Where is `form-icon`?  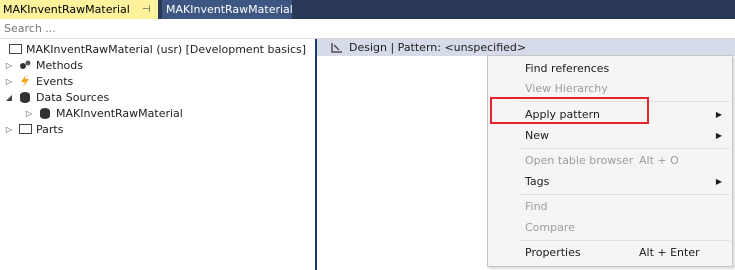 form-icon is located at coordinates (15, 49).